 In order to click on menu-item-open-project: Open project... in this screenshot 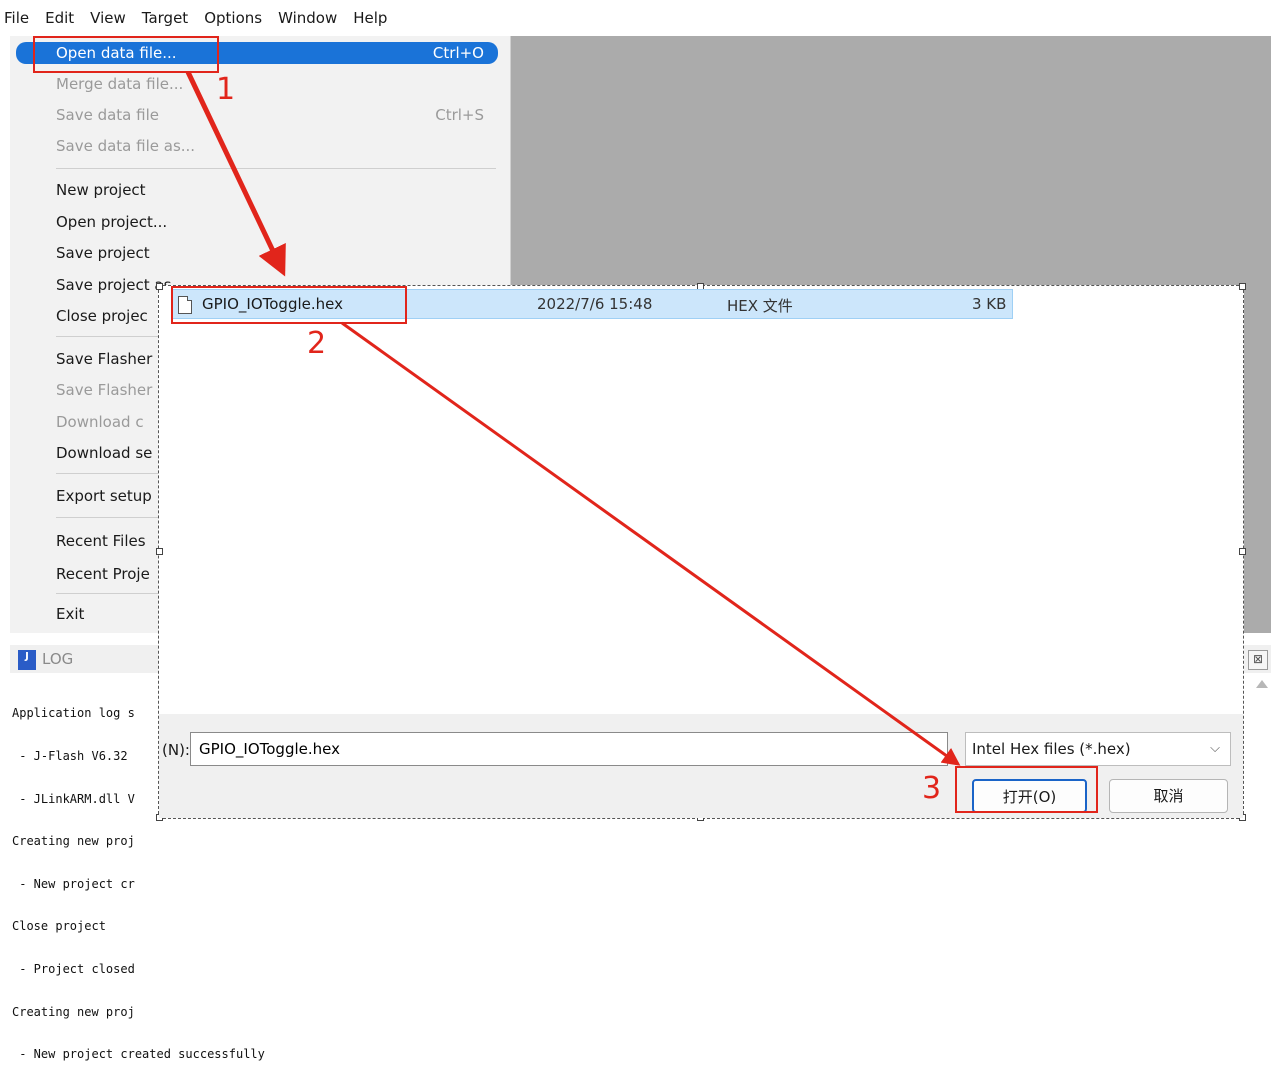, I will do `click(257, 222)`.